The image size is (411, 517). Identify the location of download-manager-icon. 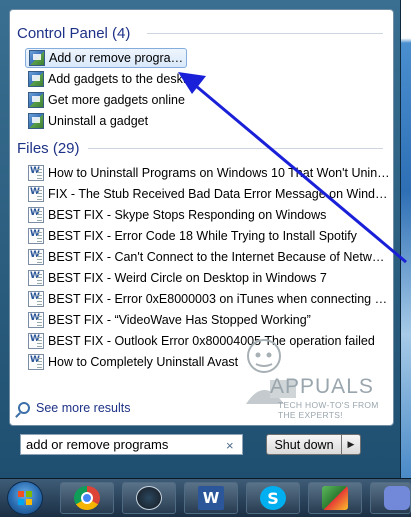
(335, 498).